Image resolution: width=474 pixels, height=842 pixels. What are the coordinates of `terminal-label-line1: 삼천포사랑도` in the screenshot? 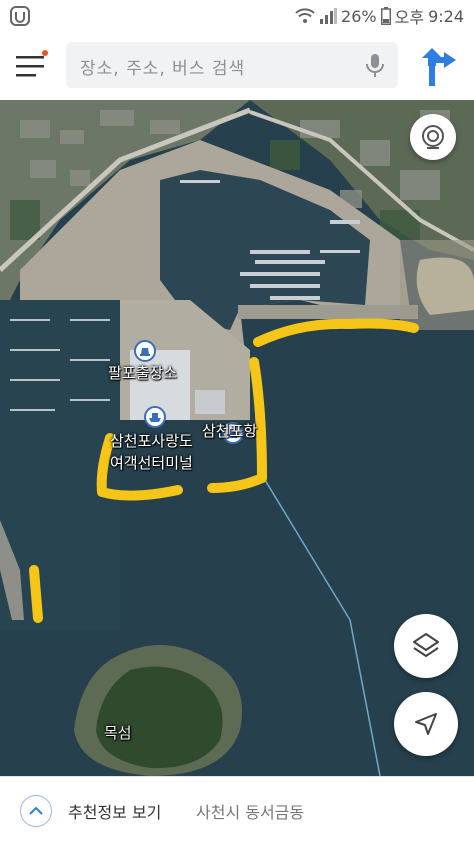 It's located at (151, 440).